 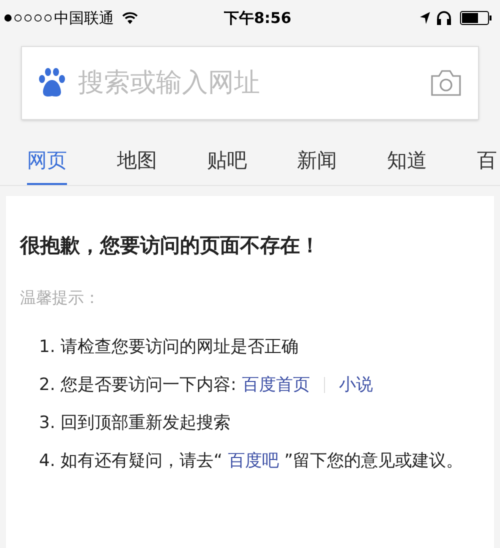 What do you see at coordinates (47, 160) in the screenshot?
I see `tab: 网页` at bounding box center [47, 160].